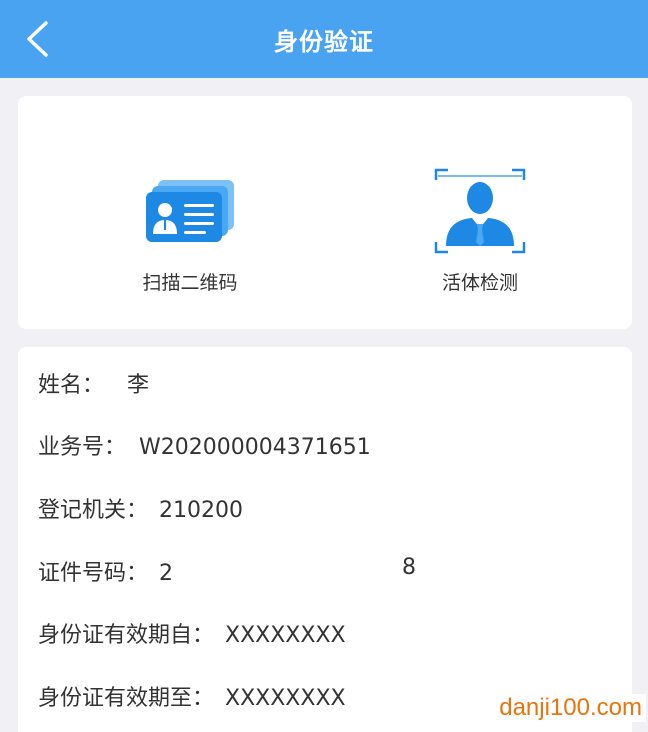 The image size is (648, 732). I want to click on watermark: danji100.com, so click(570, 708).